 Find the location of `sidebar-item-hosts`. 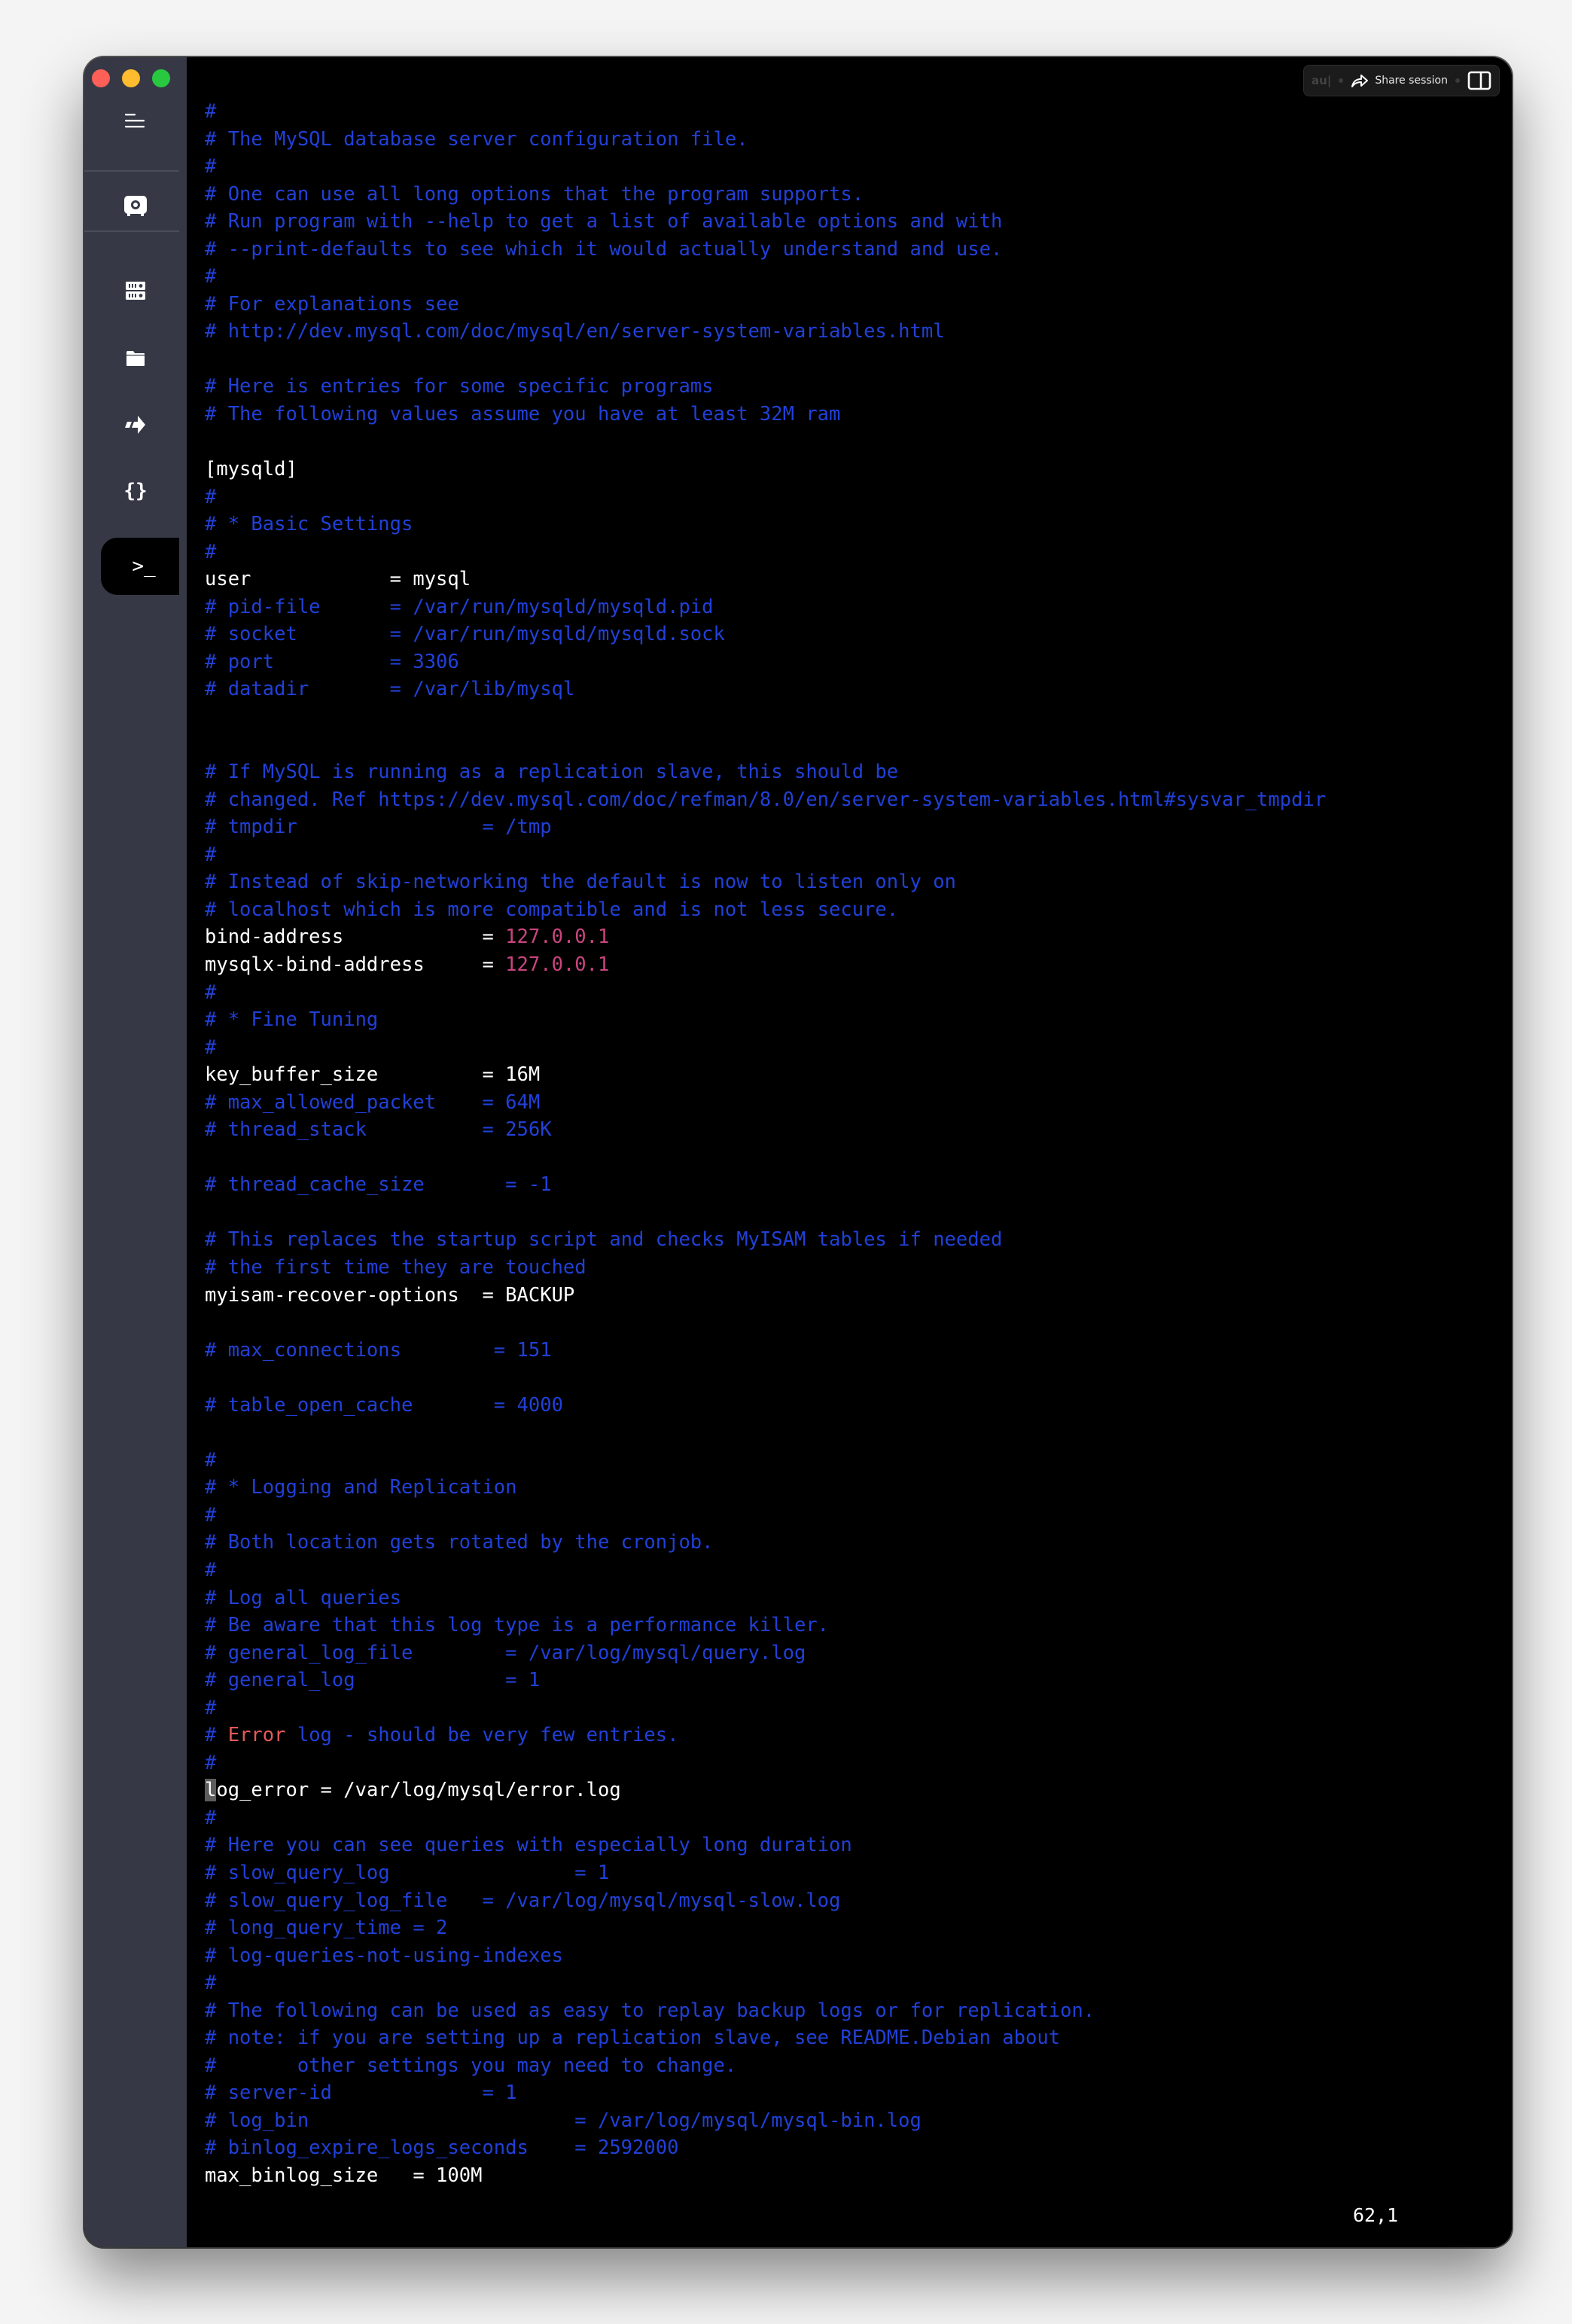

sidebar-item-hosts is located at coordinates (135, 290).